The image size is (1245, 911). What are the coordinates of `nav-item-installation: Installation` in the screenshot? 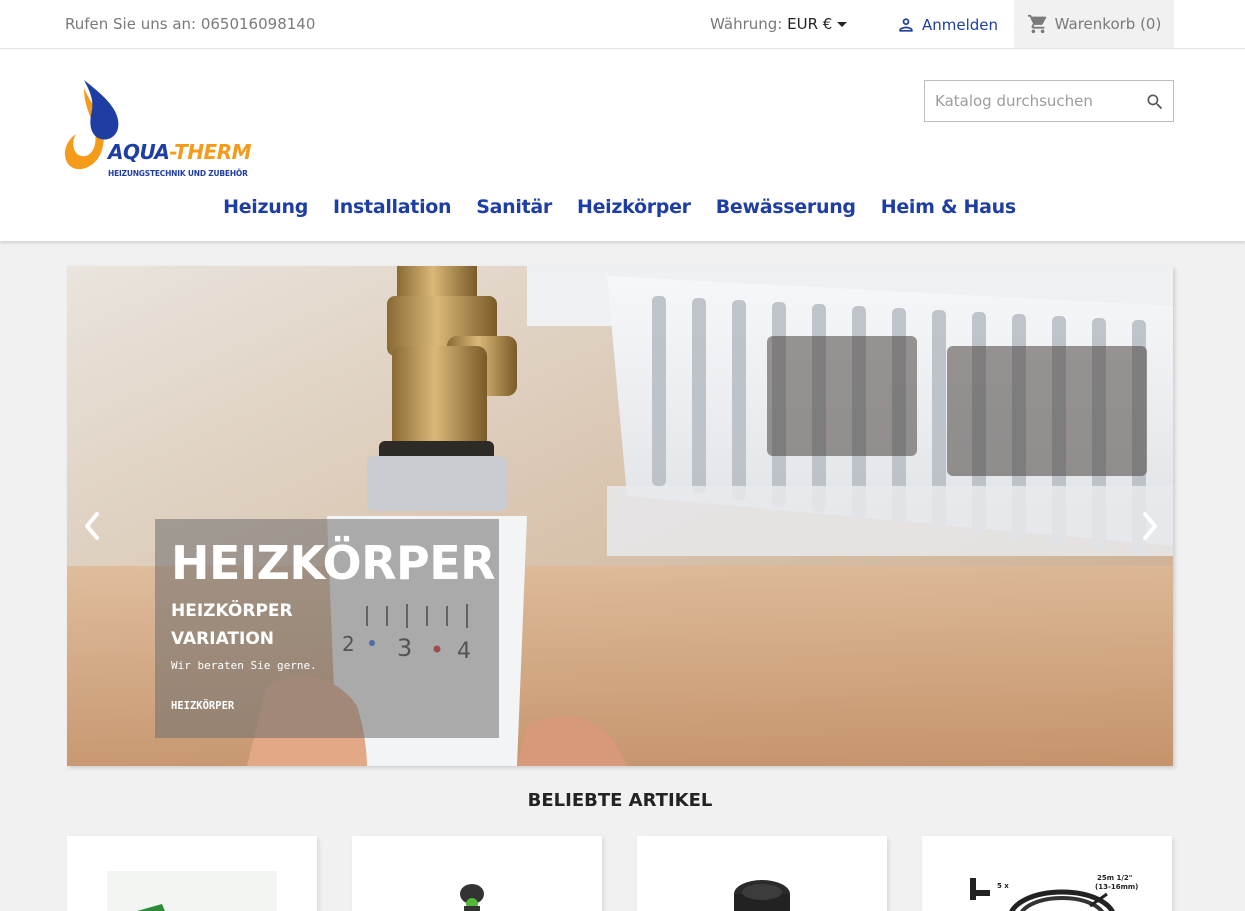 It's located at (392, 211).